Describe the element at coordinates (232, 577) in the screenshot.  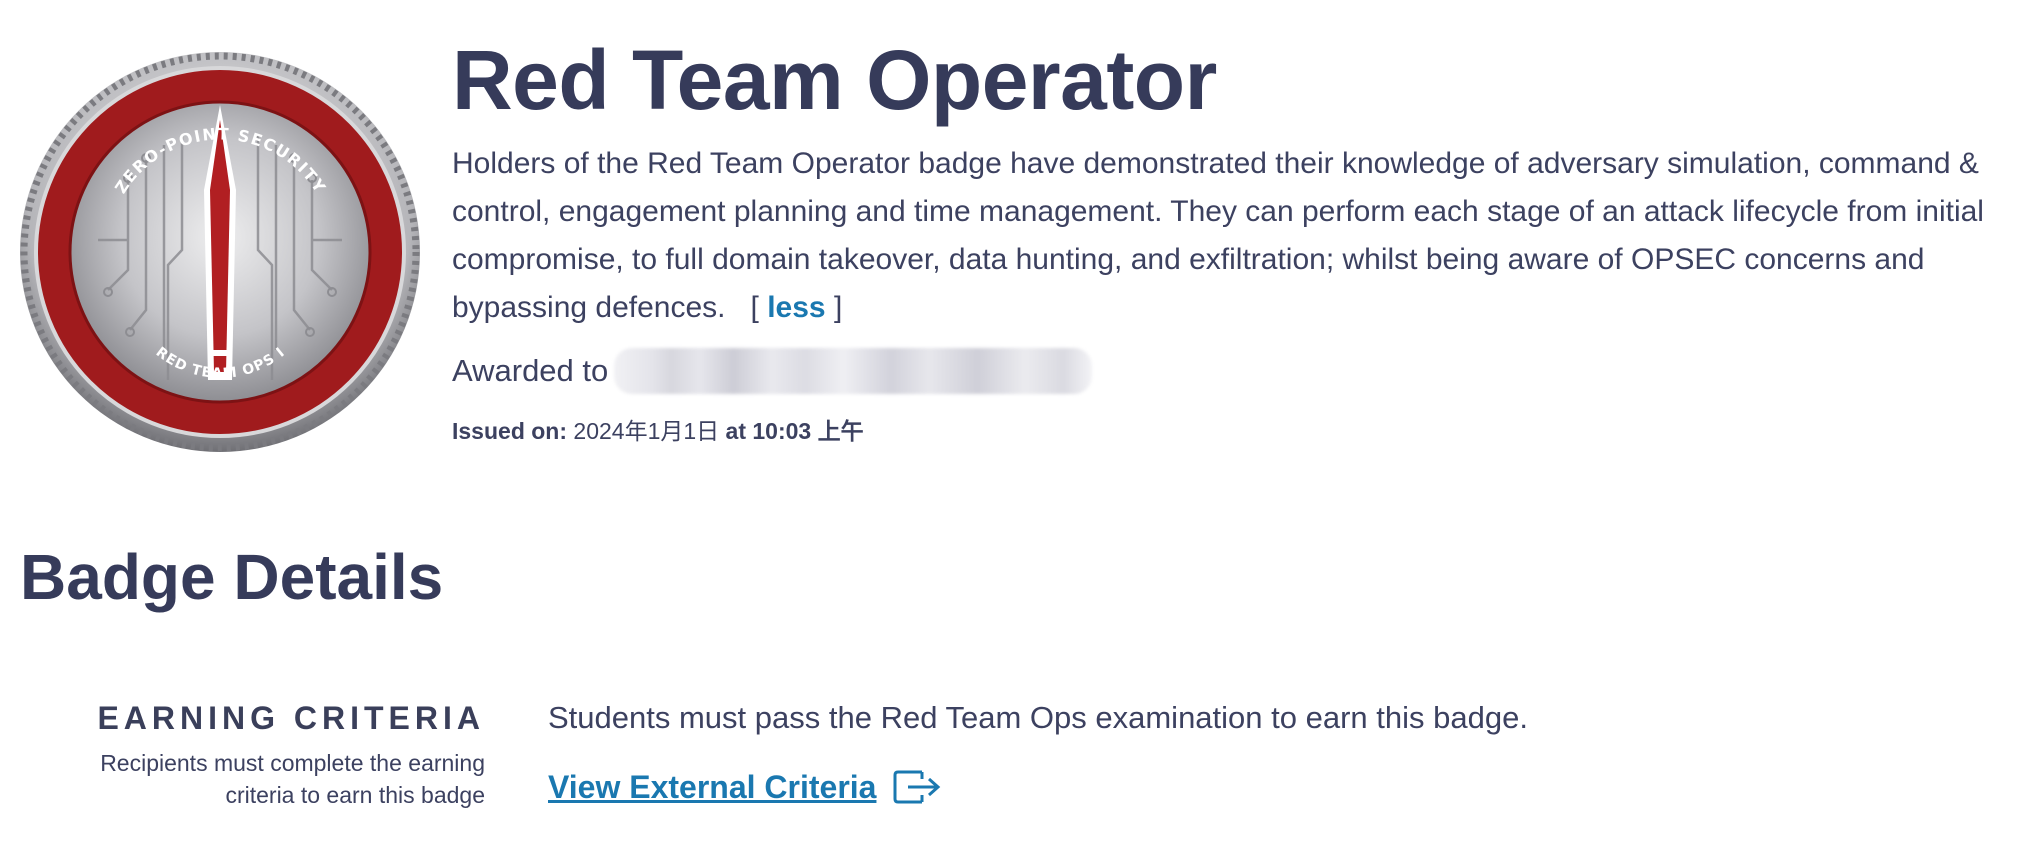
I see `badge-details-title: Badge Details` at that location.